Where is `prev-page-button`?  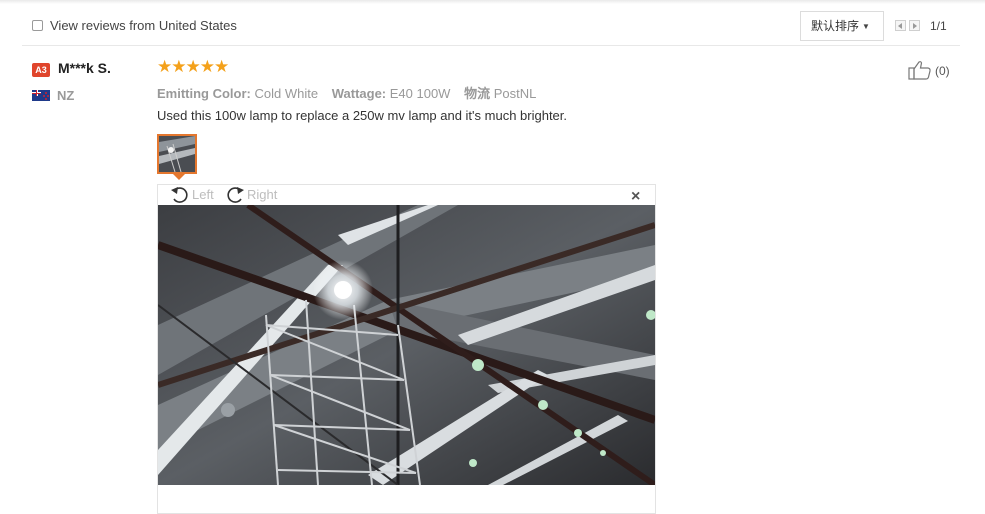 prev-page-button is located at coordinates (900, 25).